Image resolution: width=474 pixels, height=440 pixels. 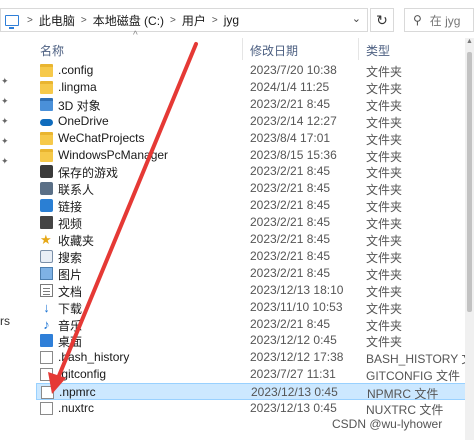 I want to click on file-row: ★ 收藏夹 2023/2/21 8:45 文件夹, so click(x=255, y=239).